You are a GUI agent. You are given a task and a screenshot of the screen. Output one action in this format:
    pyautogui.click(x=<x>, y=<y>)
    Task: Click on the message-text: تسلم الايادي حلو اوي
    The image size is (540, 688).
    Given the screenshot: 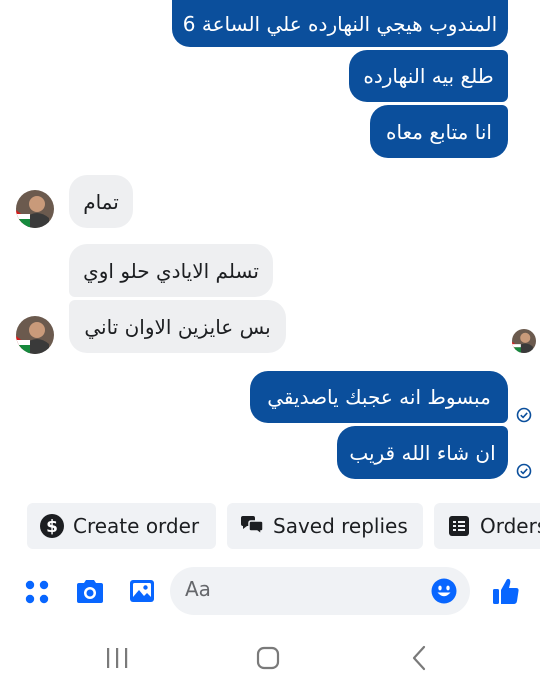 What is the action you would take?
    pyautogui.click(x=171, y=270)
    